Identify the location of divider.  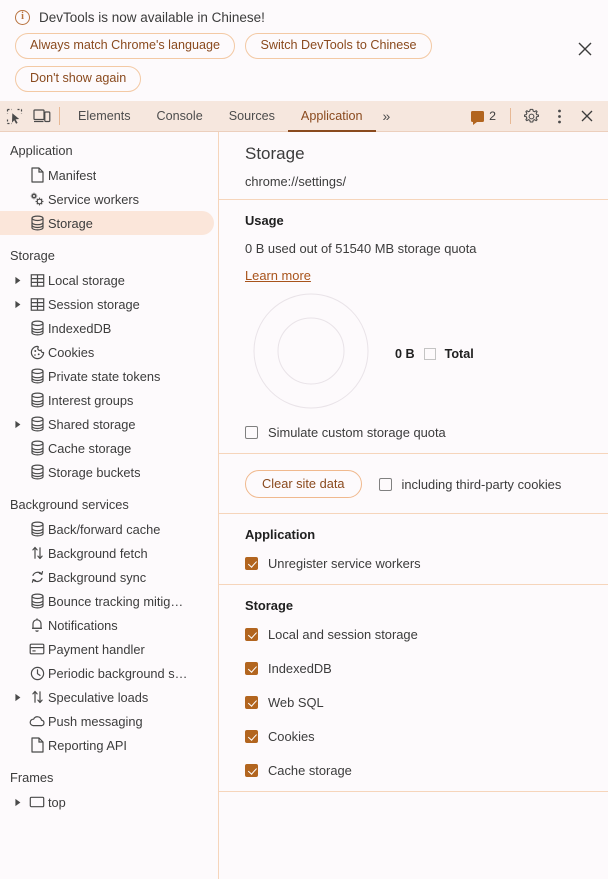
(413, 791).